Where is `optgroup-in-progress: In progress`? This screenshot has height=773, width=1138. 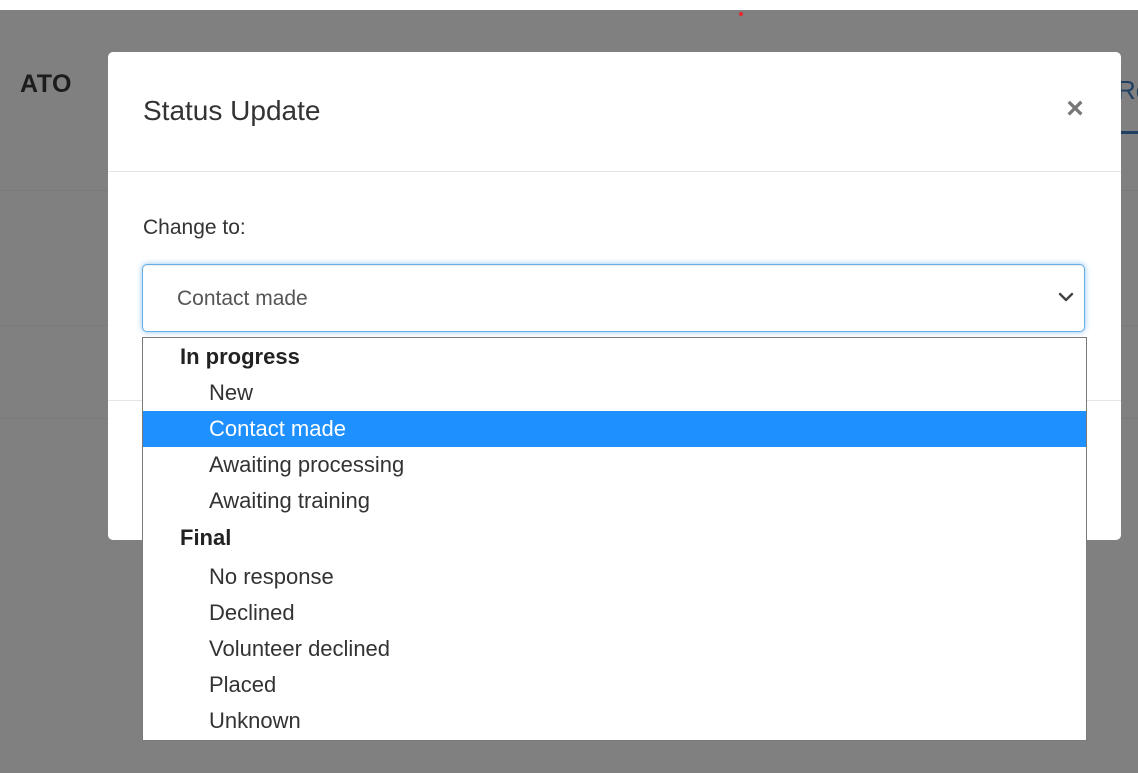 optgroup-in-progress: In progress is located at coordinates (240, 356).